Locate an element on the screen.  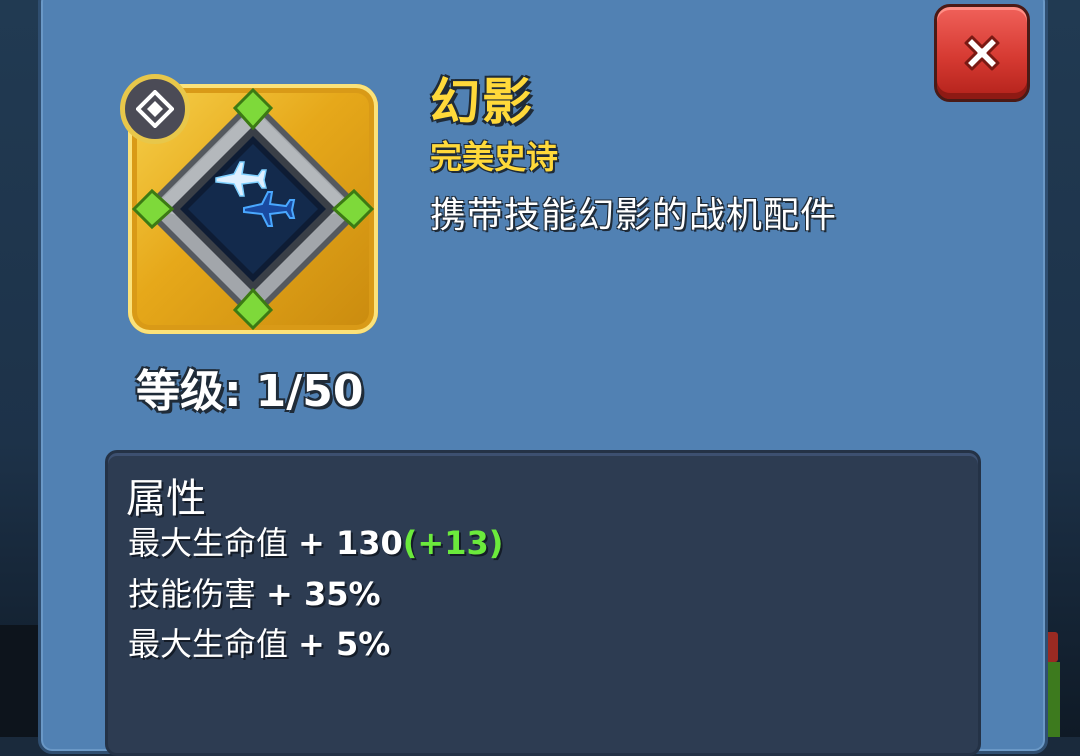
attribute-value: + 130 is located at coordinates (350, 543).